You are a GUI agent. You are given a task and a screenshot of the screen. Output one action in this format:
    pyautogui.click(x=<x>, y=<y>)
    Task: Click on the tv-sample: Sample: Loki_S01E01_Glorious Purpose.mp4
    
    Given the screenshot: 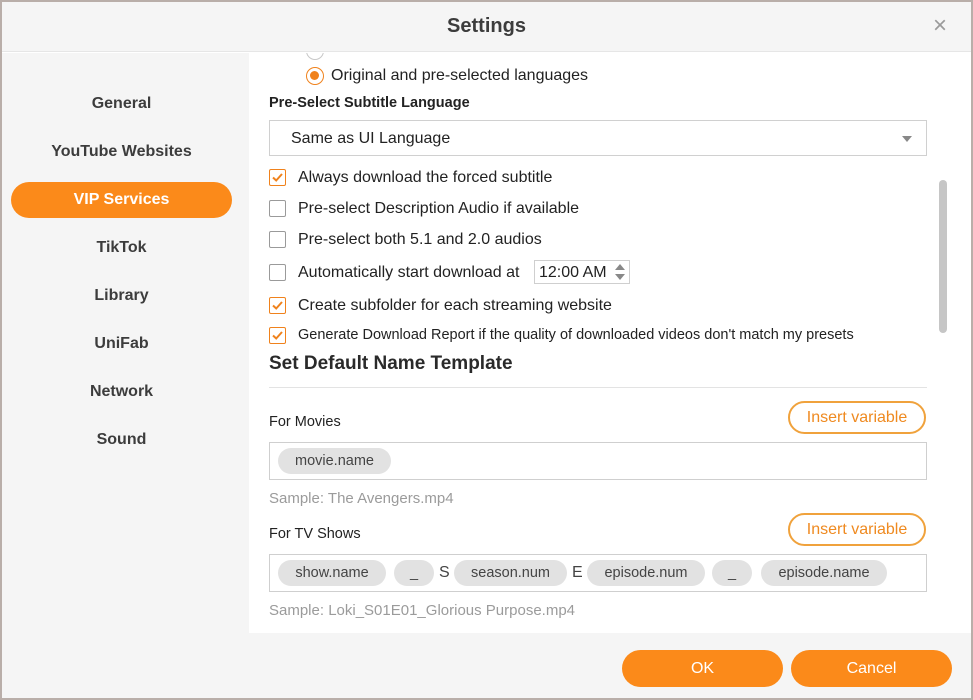 What is the action you would take?
    pyautogui.click(x=422, y=610)
    